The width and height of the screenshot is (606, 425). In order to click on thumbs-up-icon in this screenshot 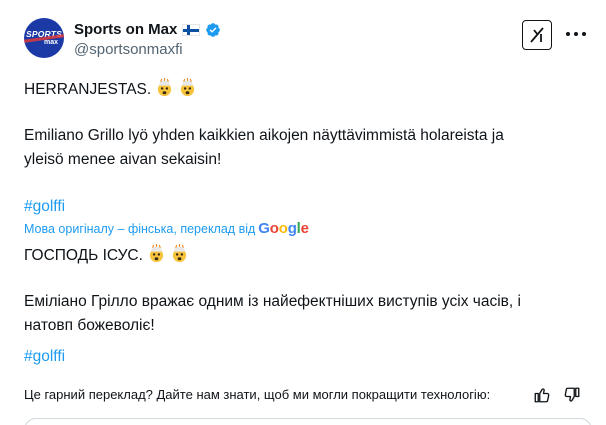, I will do `click(542, 395)`.